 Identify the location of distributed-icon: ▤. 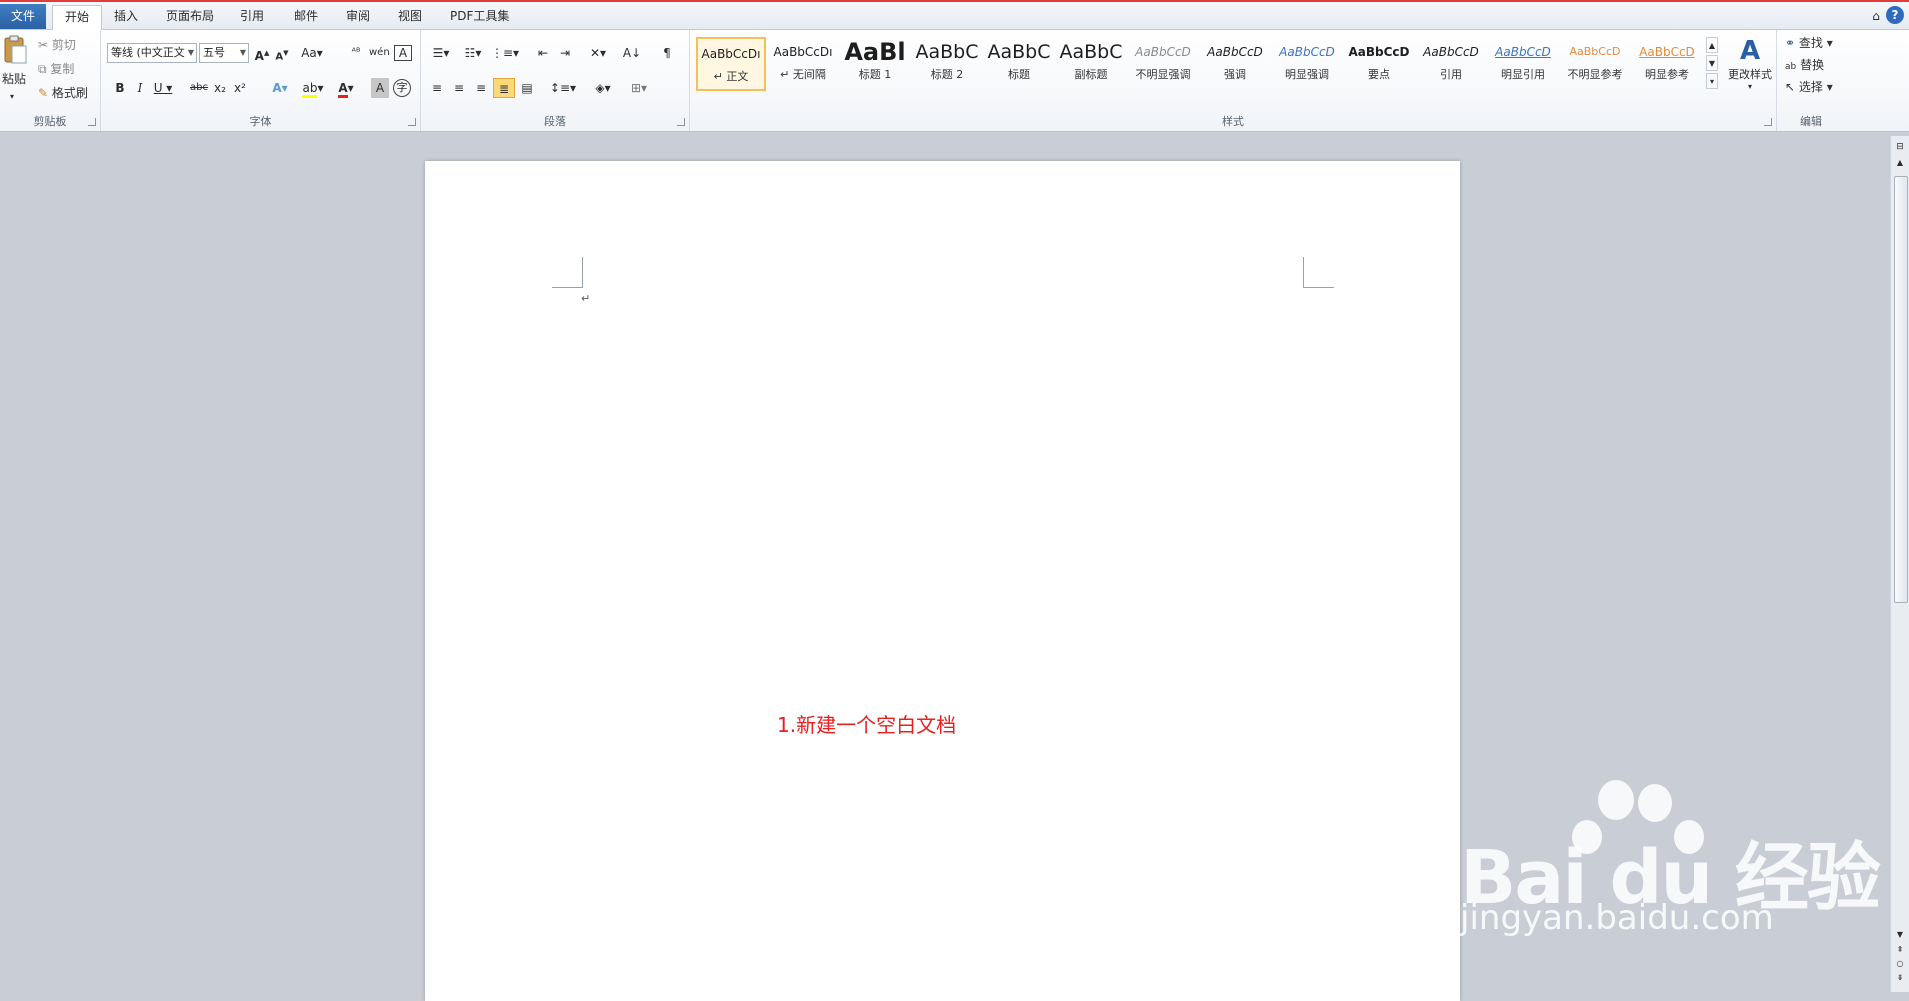
(527, 88).